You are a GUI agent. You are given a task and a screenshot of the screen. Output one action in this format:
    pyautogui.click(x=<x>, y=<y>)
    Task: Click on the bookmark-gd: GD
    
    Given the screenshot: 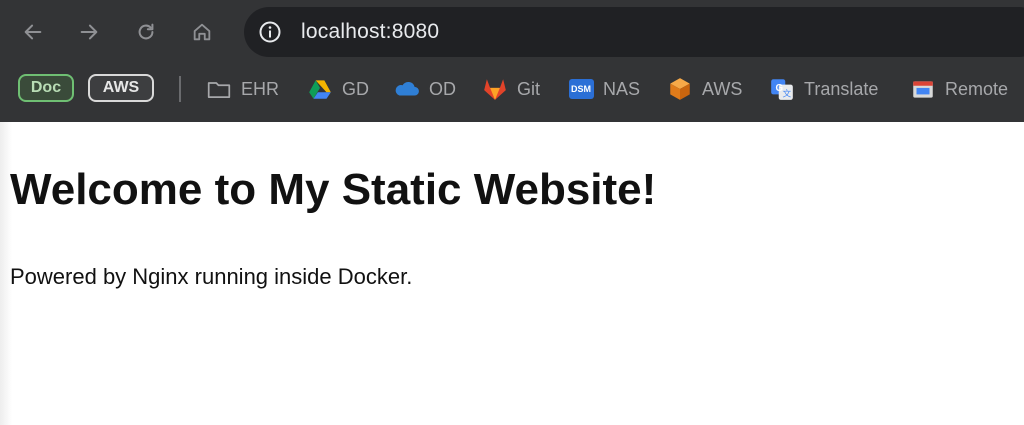 What is the action you would take?
    pyautogui.click(x=338, y=89)
    